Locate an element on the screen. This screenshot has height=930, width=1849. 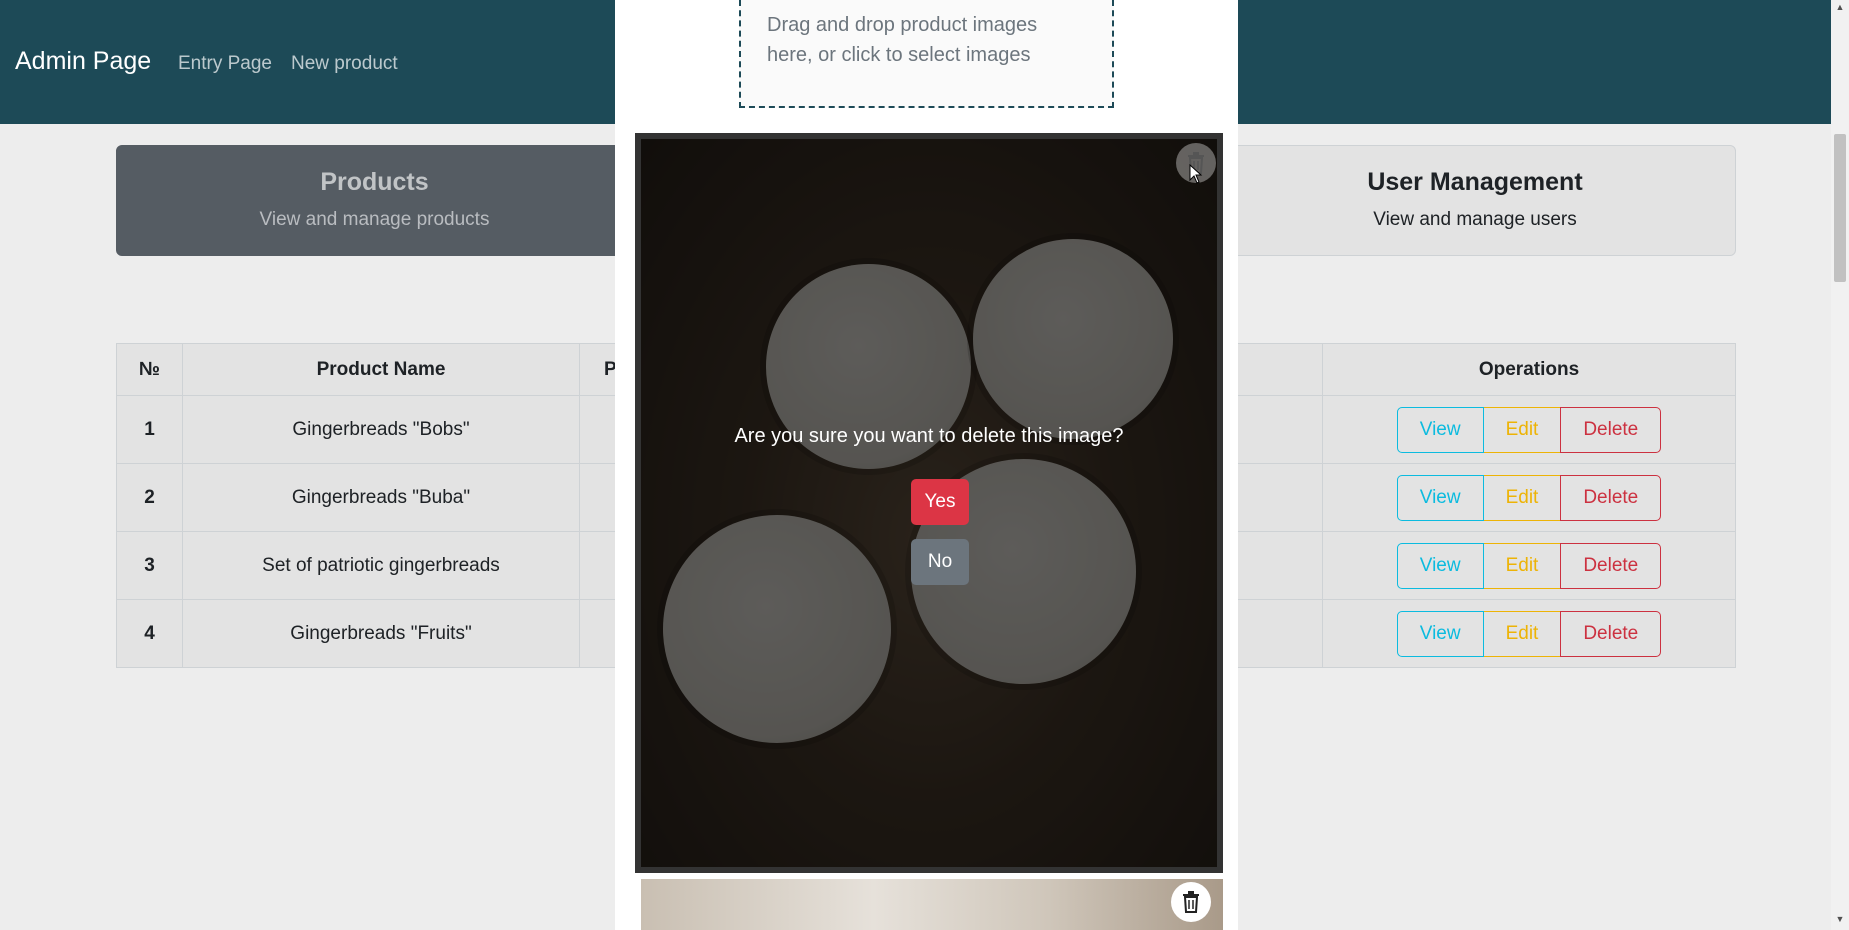
scroll-up-arrow-icon: ▲ is located at coordinates (1840, 9).